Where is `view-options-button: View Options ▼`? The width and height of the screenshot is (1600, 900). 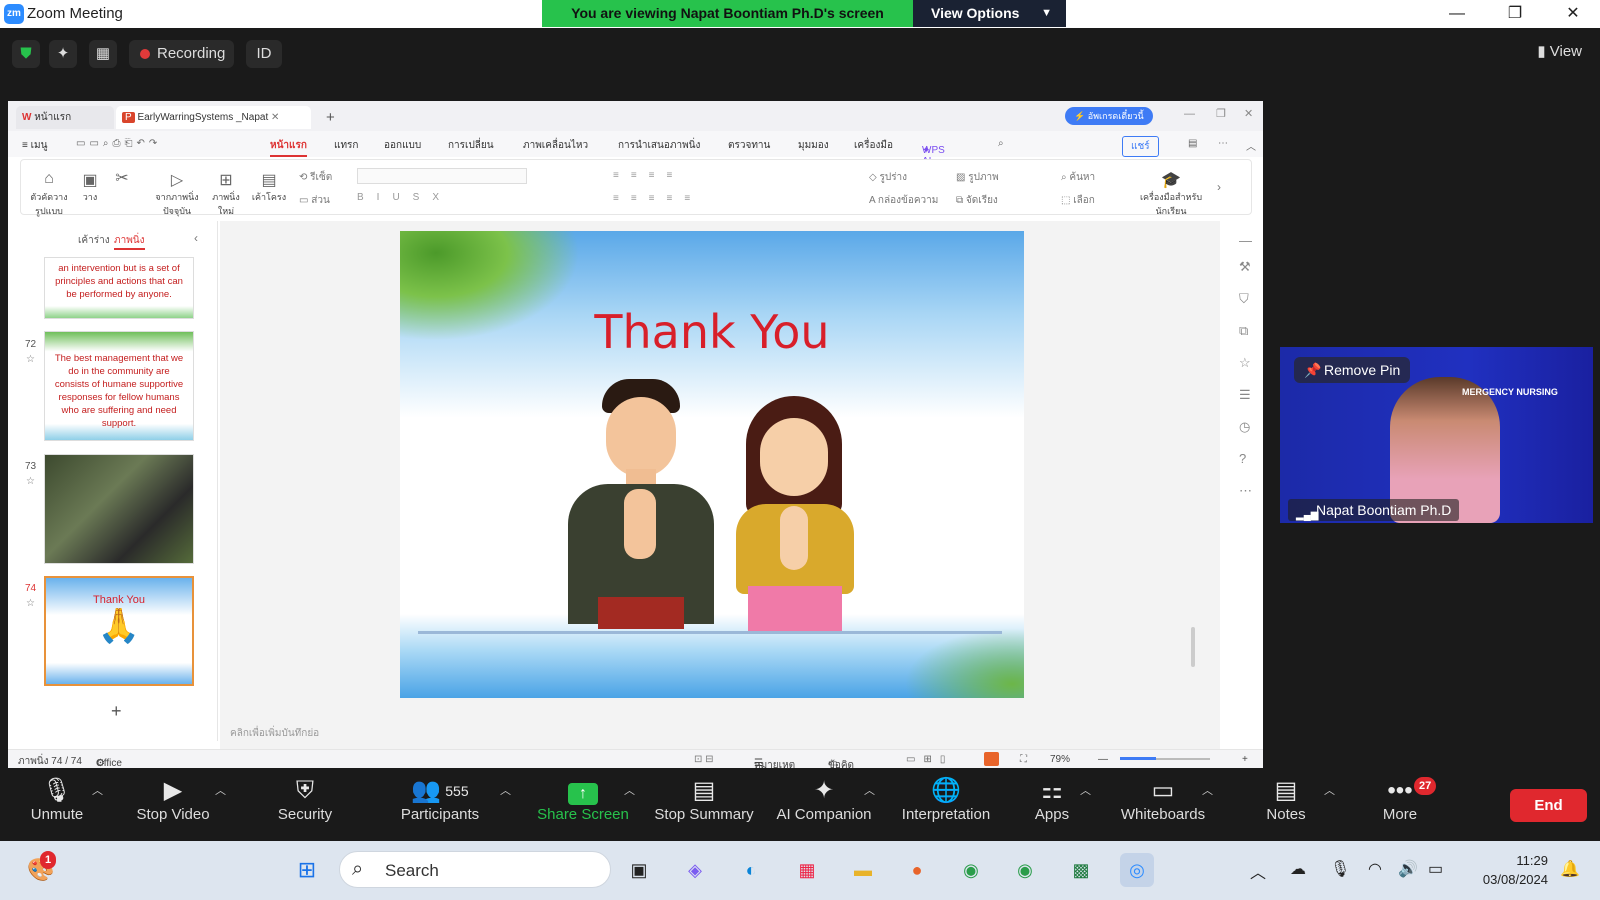
view-options-button: View Options ▼ is located at coordinates (989, 13).